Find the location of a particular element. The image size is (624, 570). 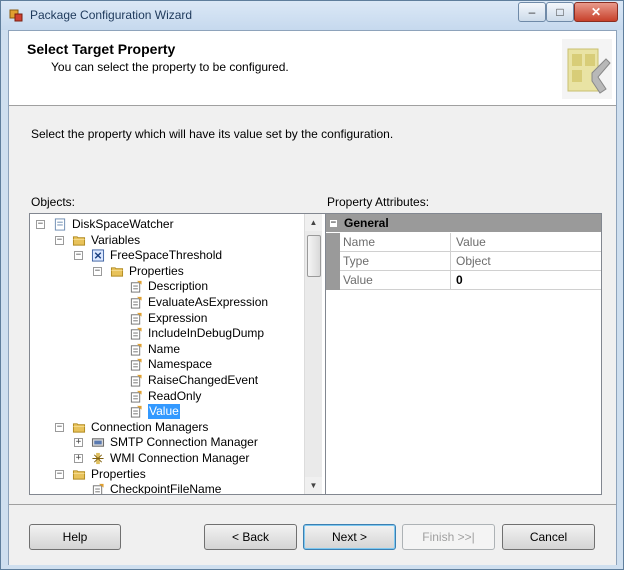

page-title: Select Target Property is located at coordinates (101, 49).